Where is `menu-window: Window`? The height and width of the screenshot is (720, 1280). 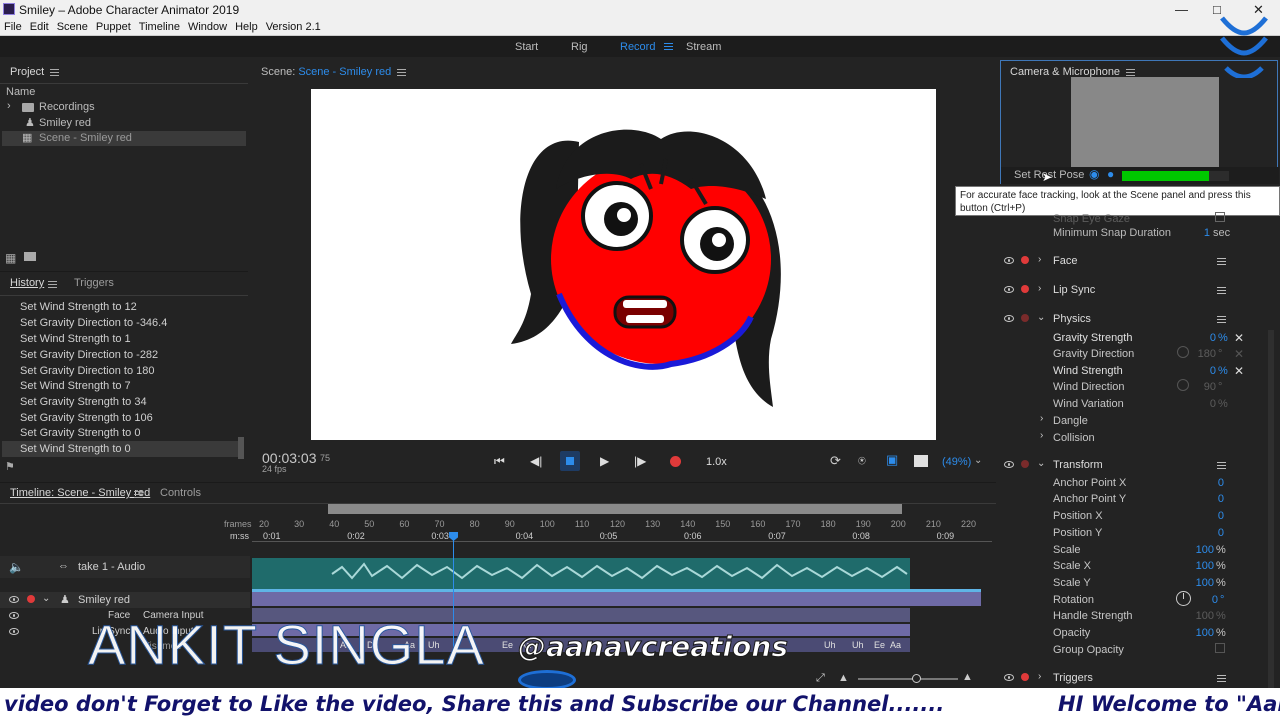
menu-window: Window is located at coordinates (207, 26).